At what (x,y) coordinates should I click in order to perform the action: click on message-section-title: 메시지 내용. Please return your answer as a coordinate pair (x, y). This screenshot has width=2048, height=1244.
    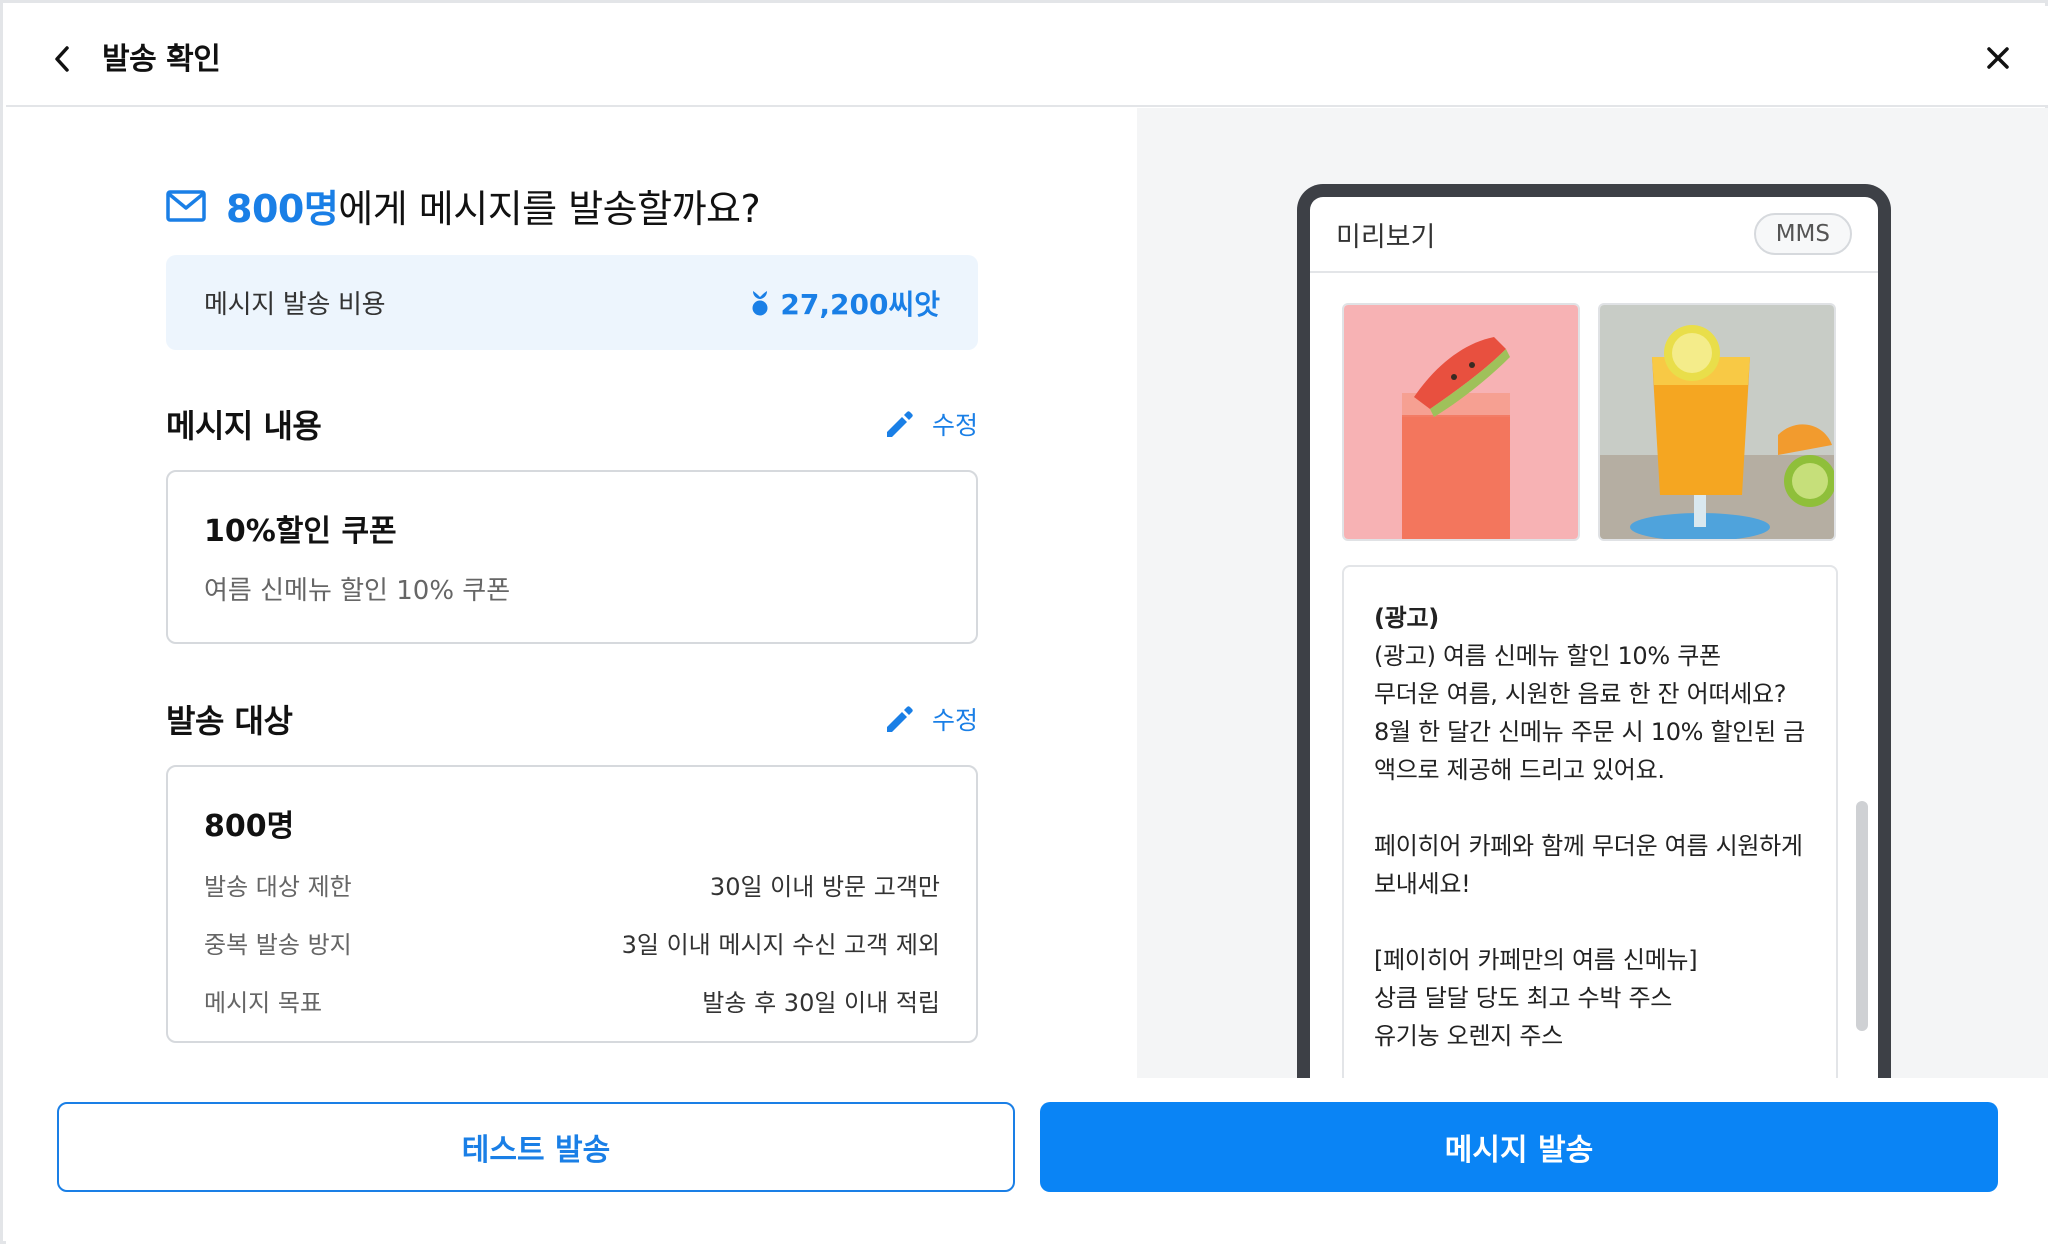
    Looking at the image, I should click on (244, 426).